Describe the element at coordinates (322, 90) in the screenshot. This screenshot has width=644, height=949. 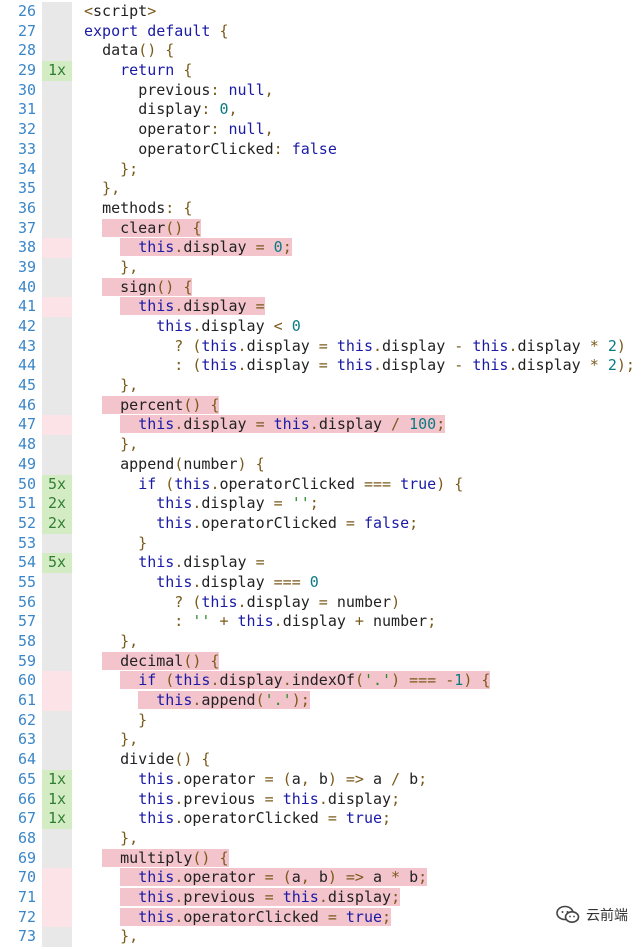
I see `code-line: 30 previous: null,` at that location.